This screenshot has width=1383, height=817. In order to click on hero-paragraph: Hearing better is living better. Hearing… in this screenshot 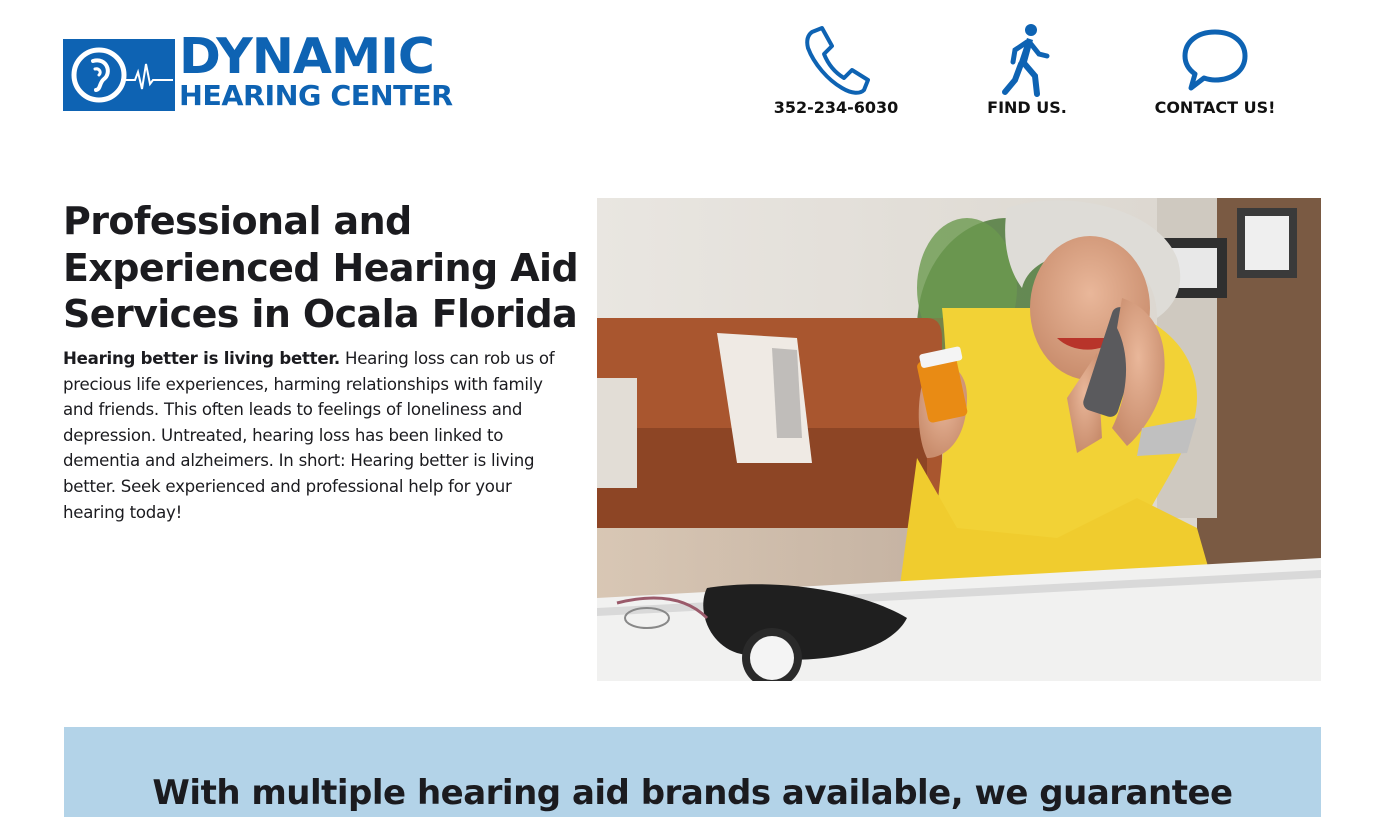, I will do `click(318, 435)`.